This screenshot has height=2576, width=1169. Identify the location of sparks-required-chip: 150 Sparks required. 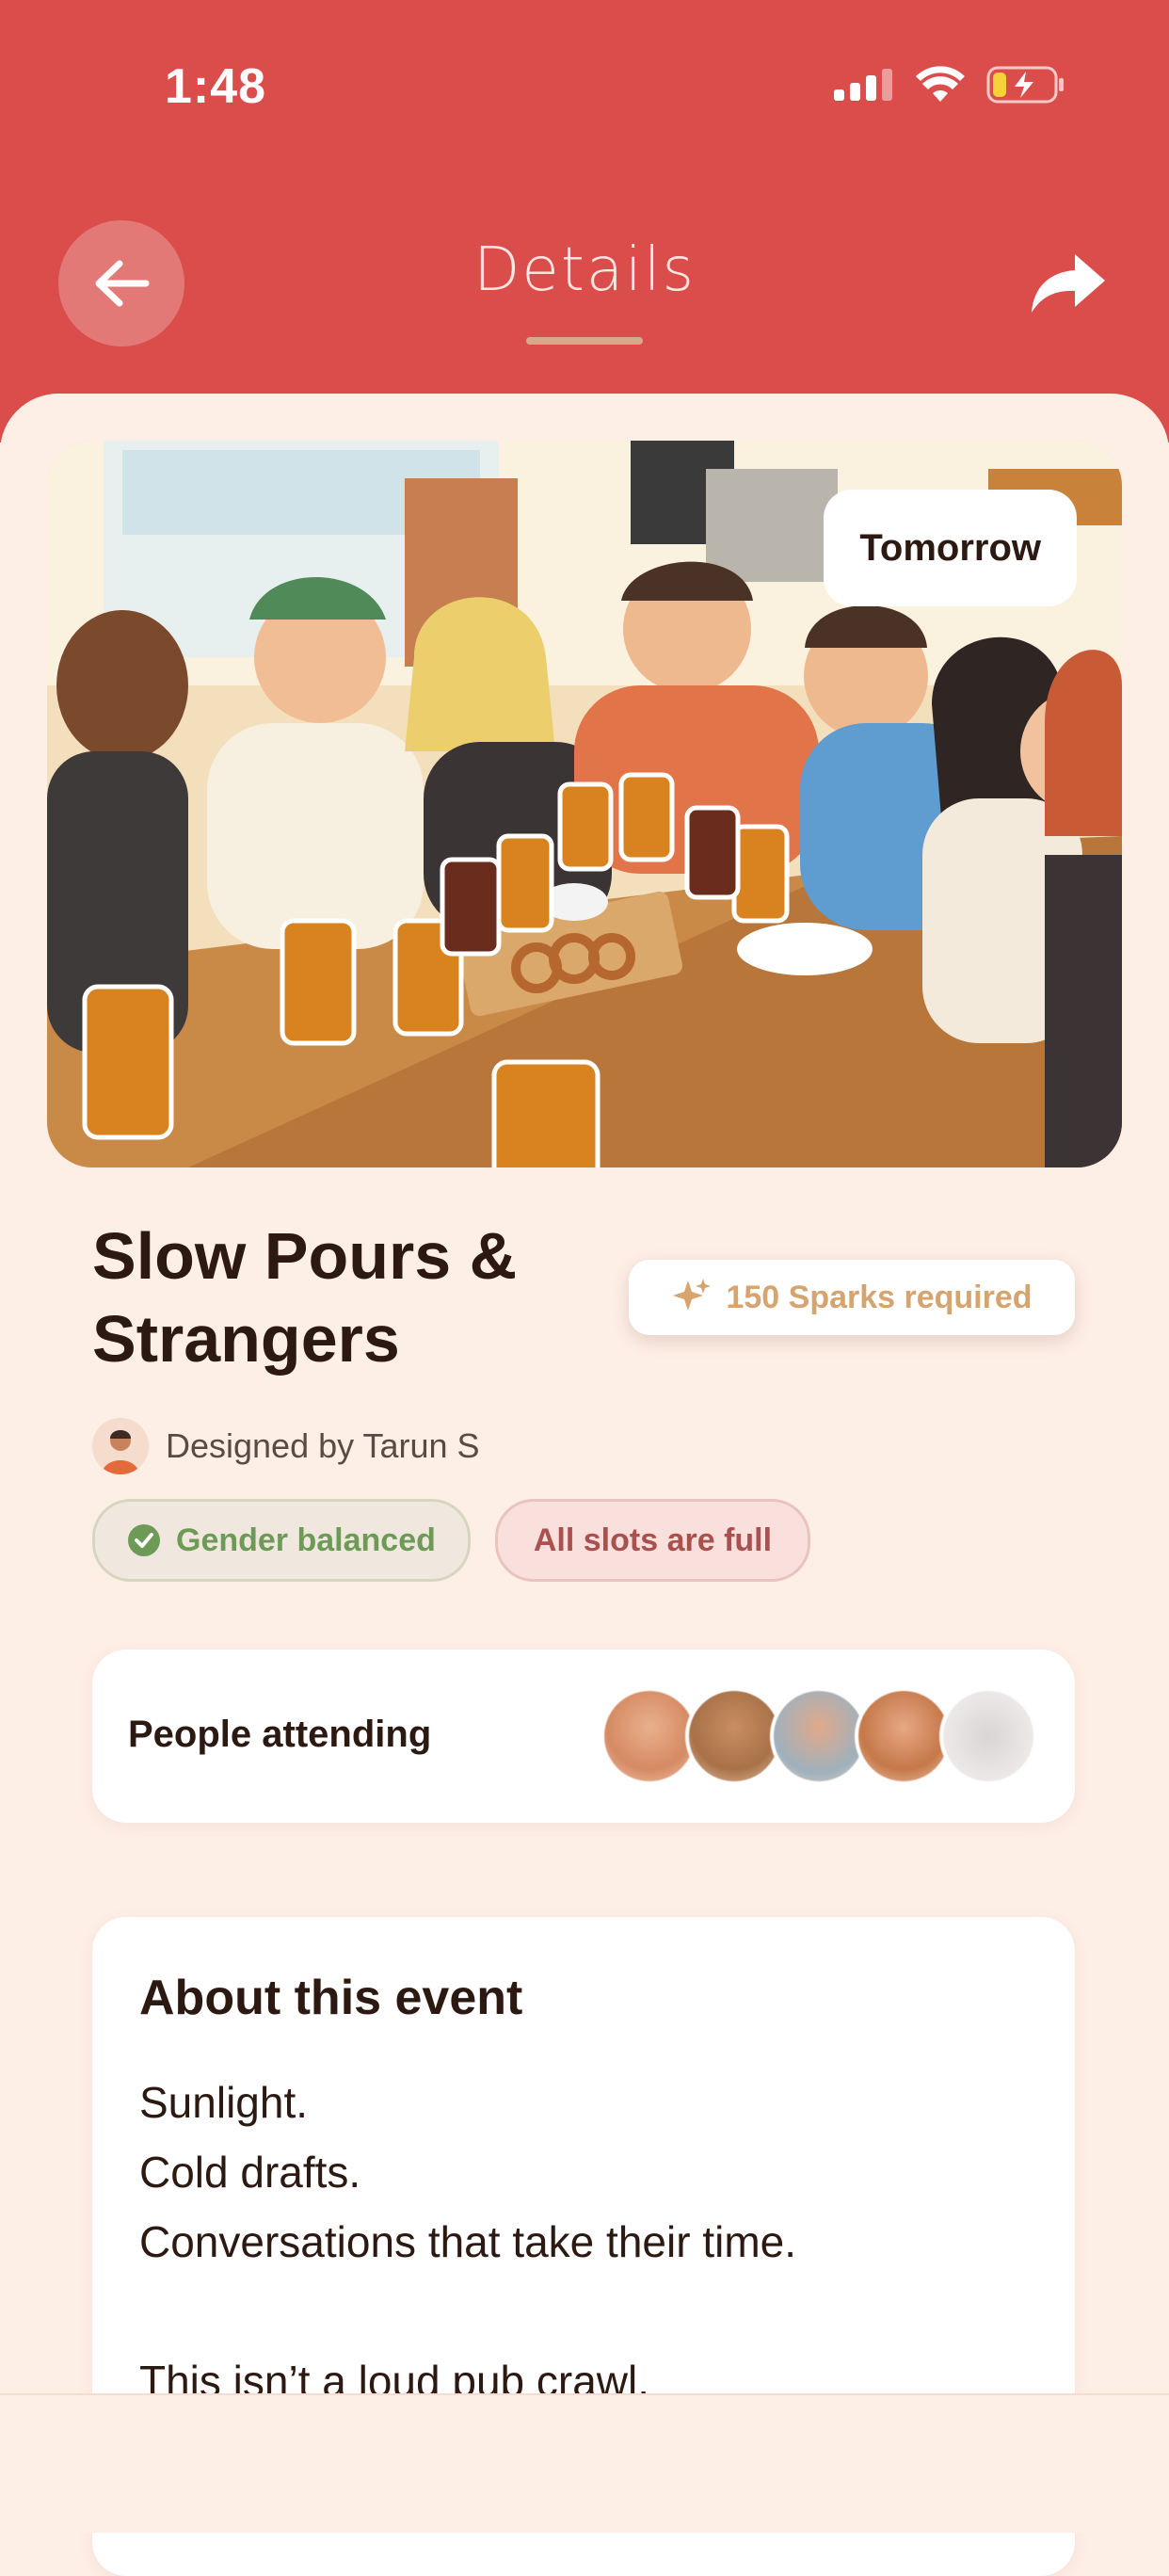
(852, 1297).